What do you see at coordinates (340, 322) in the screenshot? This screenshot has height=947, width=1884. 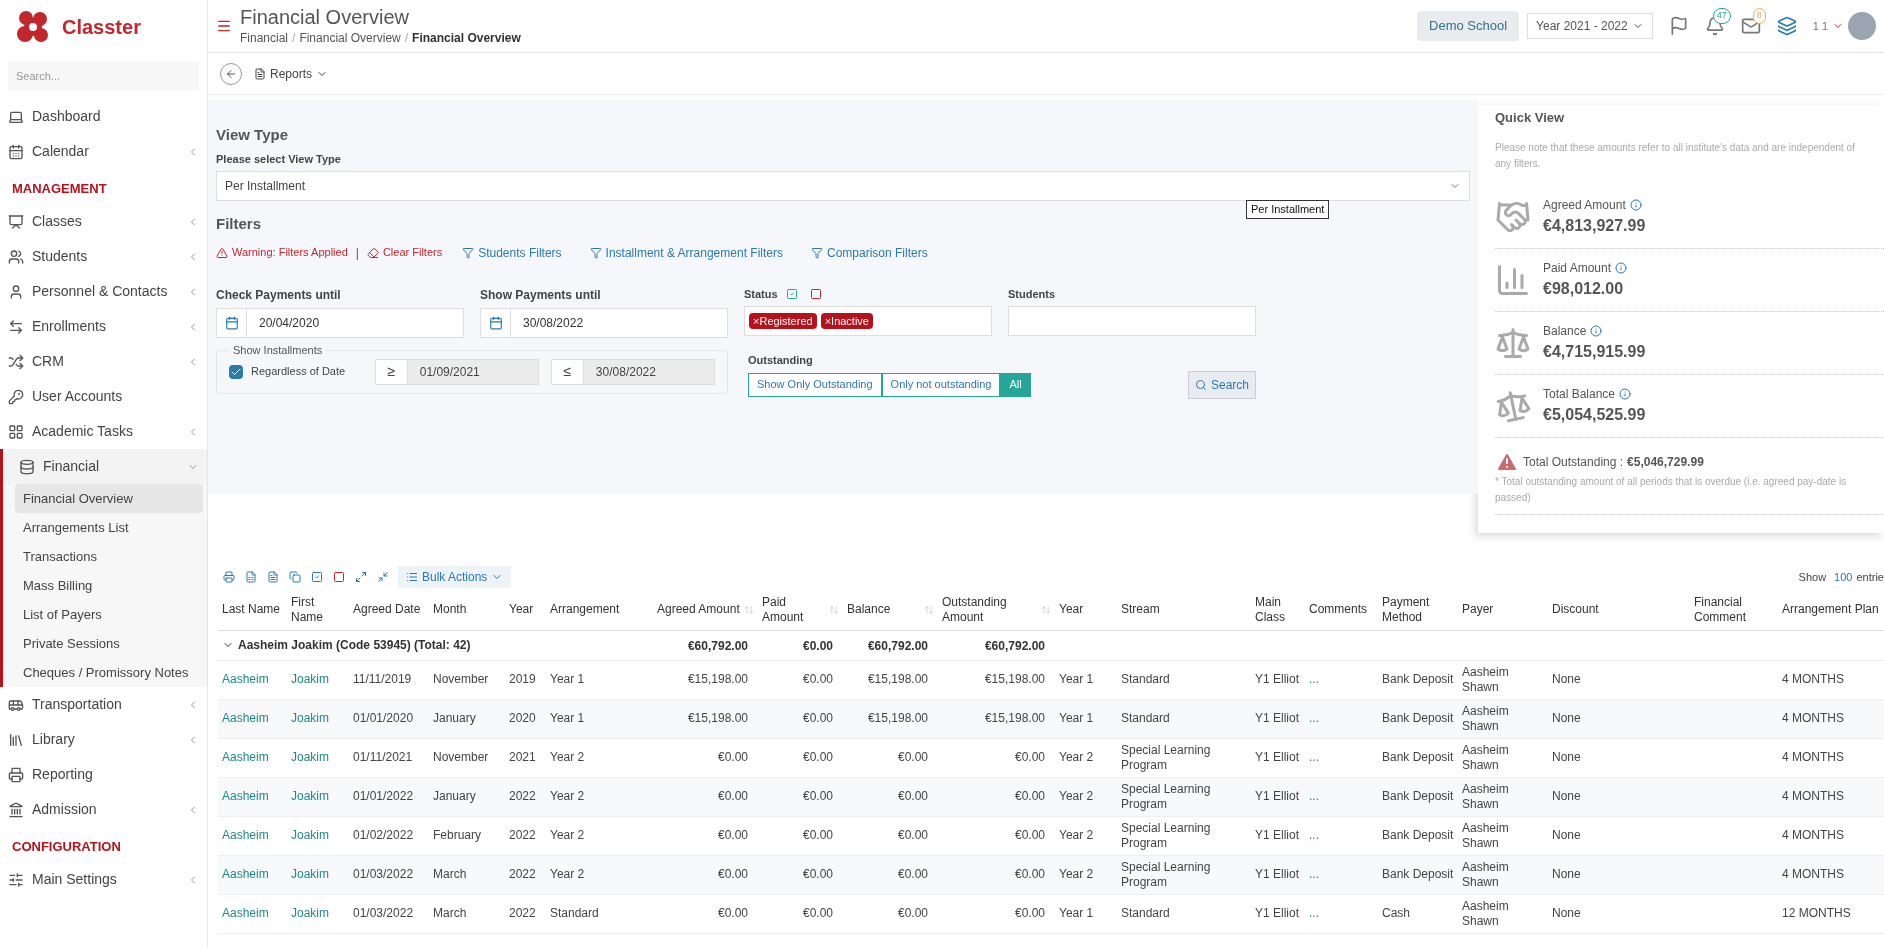 I see `date-field: 20/04/2020` at bounding box center [340, 322].